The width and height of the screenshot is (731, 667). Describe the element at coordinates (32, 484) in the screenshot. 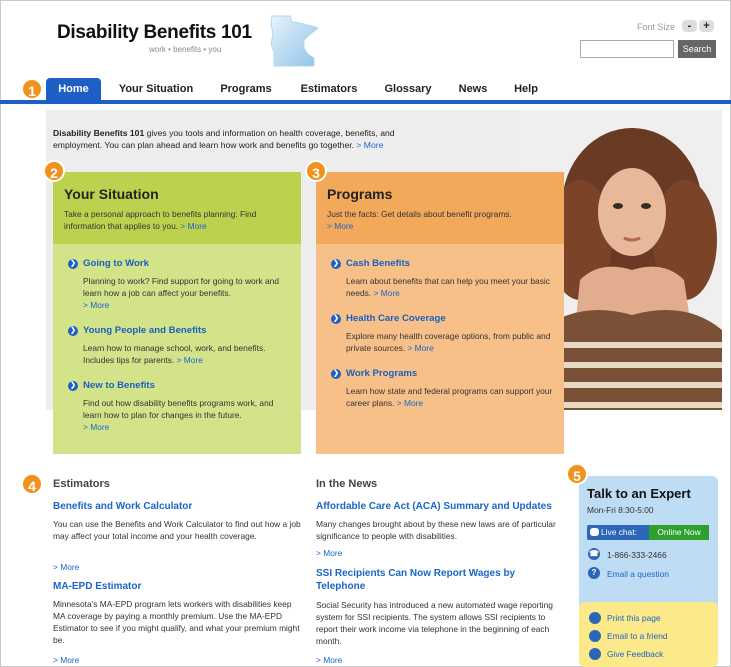

I see `callout-badge-4: 4` at that location.